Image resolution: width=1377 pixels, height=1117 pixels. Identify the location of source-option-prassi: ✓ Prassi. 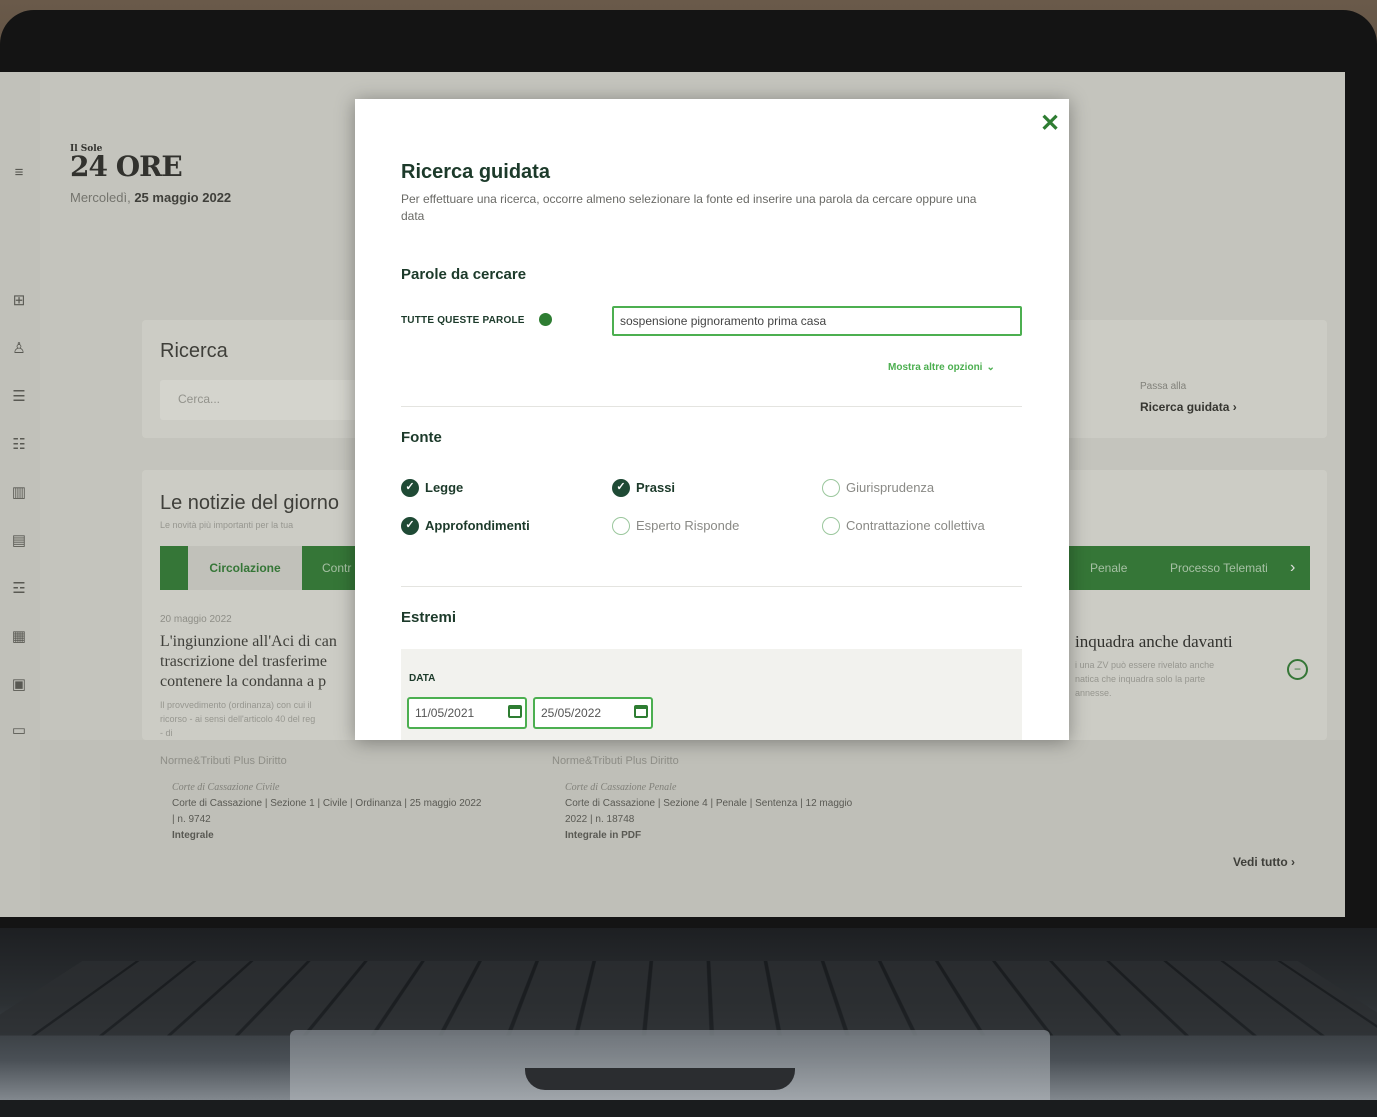
(643, 488).